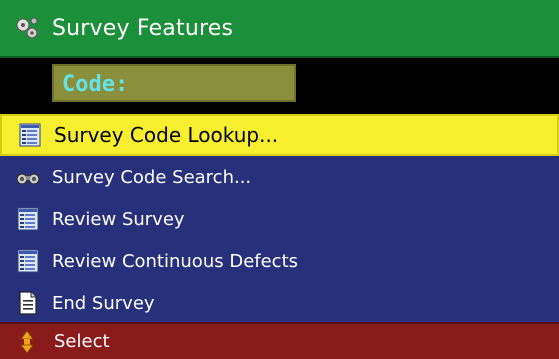 The image size is (559, 359). I want to click on menu-item-label: End Survey, so click(103, 303).